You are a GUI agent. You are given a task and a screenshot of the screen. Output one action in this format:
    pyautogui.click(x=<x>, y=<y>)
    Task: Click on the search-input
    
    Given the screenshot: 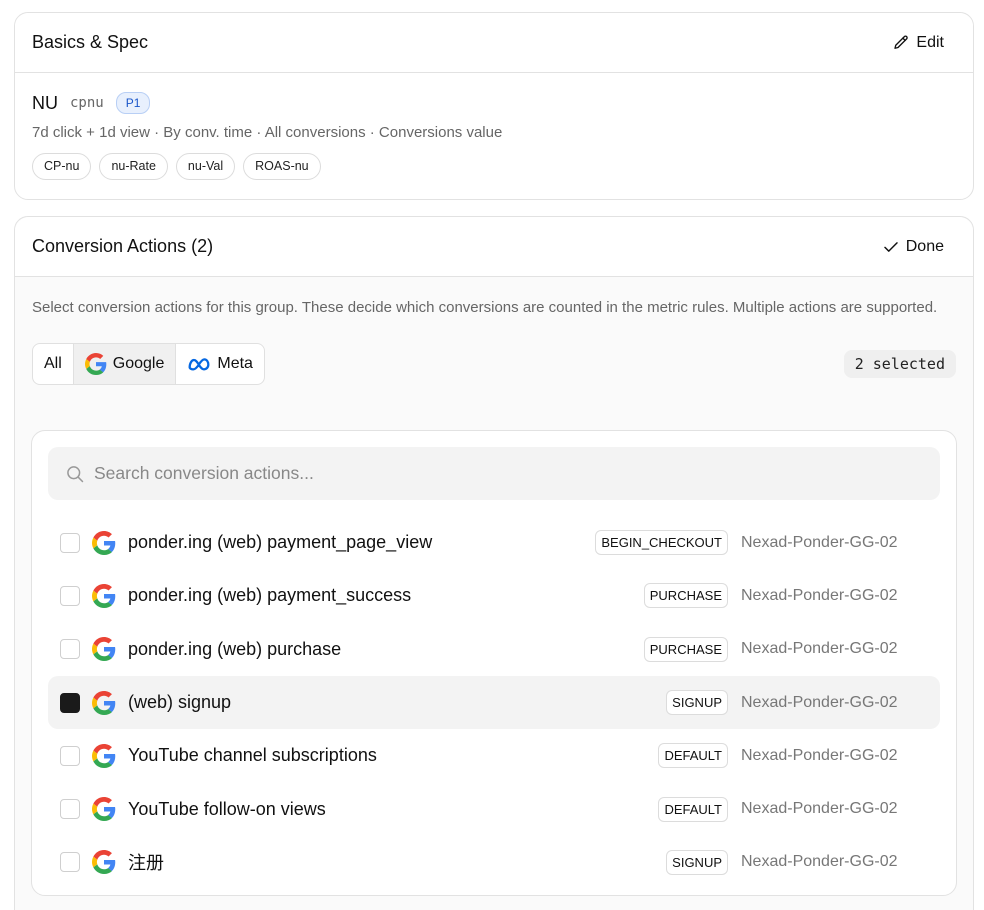 What is the action you would take?
    pyautogui.click(x=494, y=473)
    